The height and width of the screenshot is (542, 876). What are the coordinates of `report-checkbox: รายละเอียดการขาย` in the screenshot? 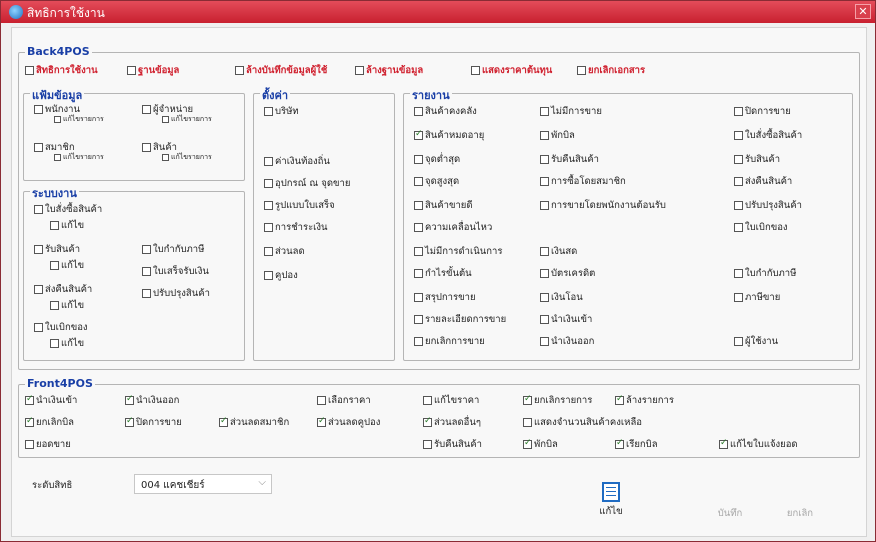 It's located at (460, 319).